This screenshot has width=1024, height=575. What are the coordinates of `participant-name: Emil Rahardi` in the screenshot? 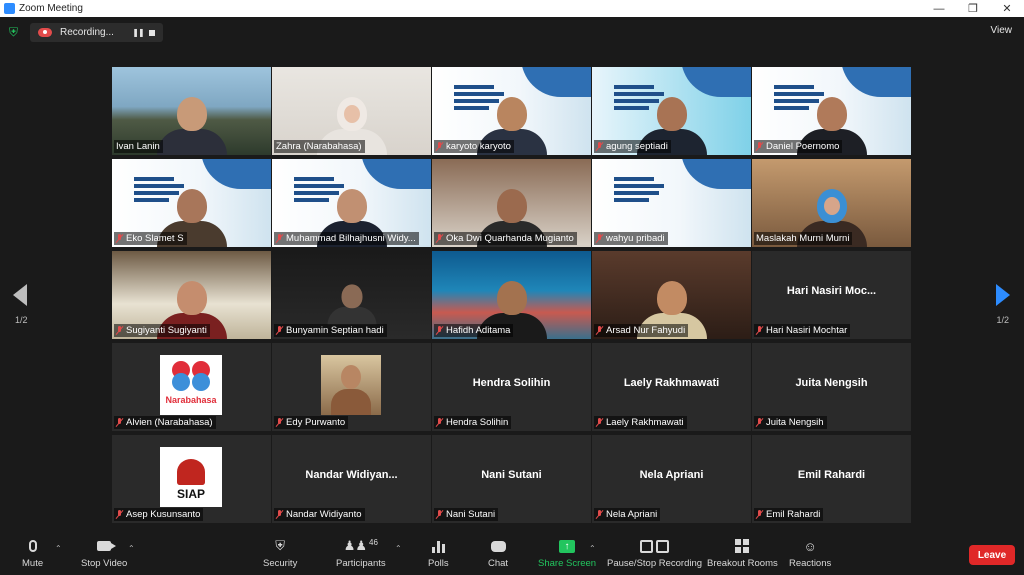 It's located at (793, 514).